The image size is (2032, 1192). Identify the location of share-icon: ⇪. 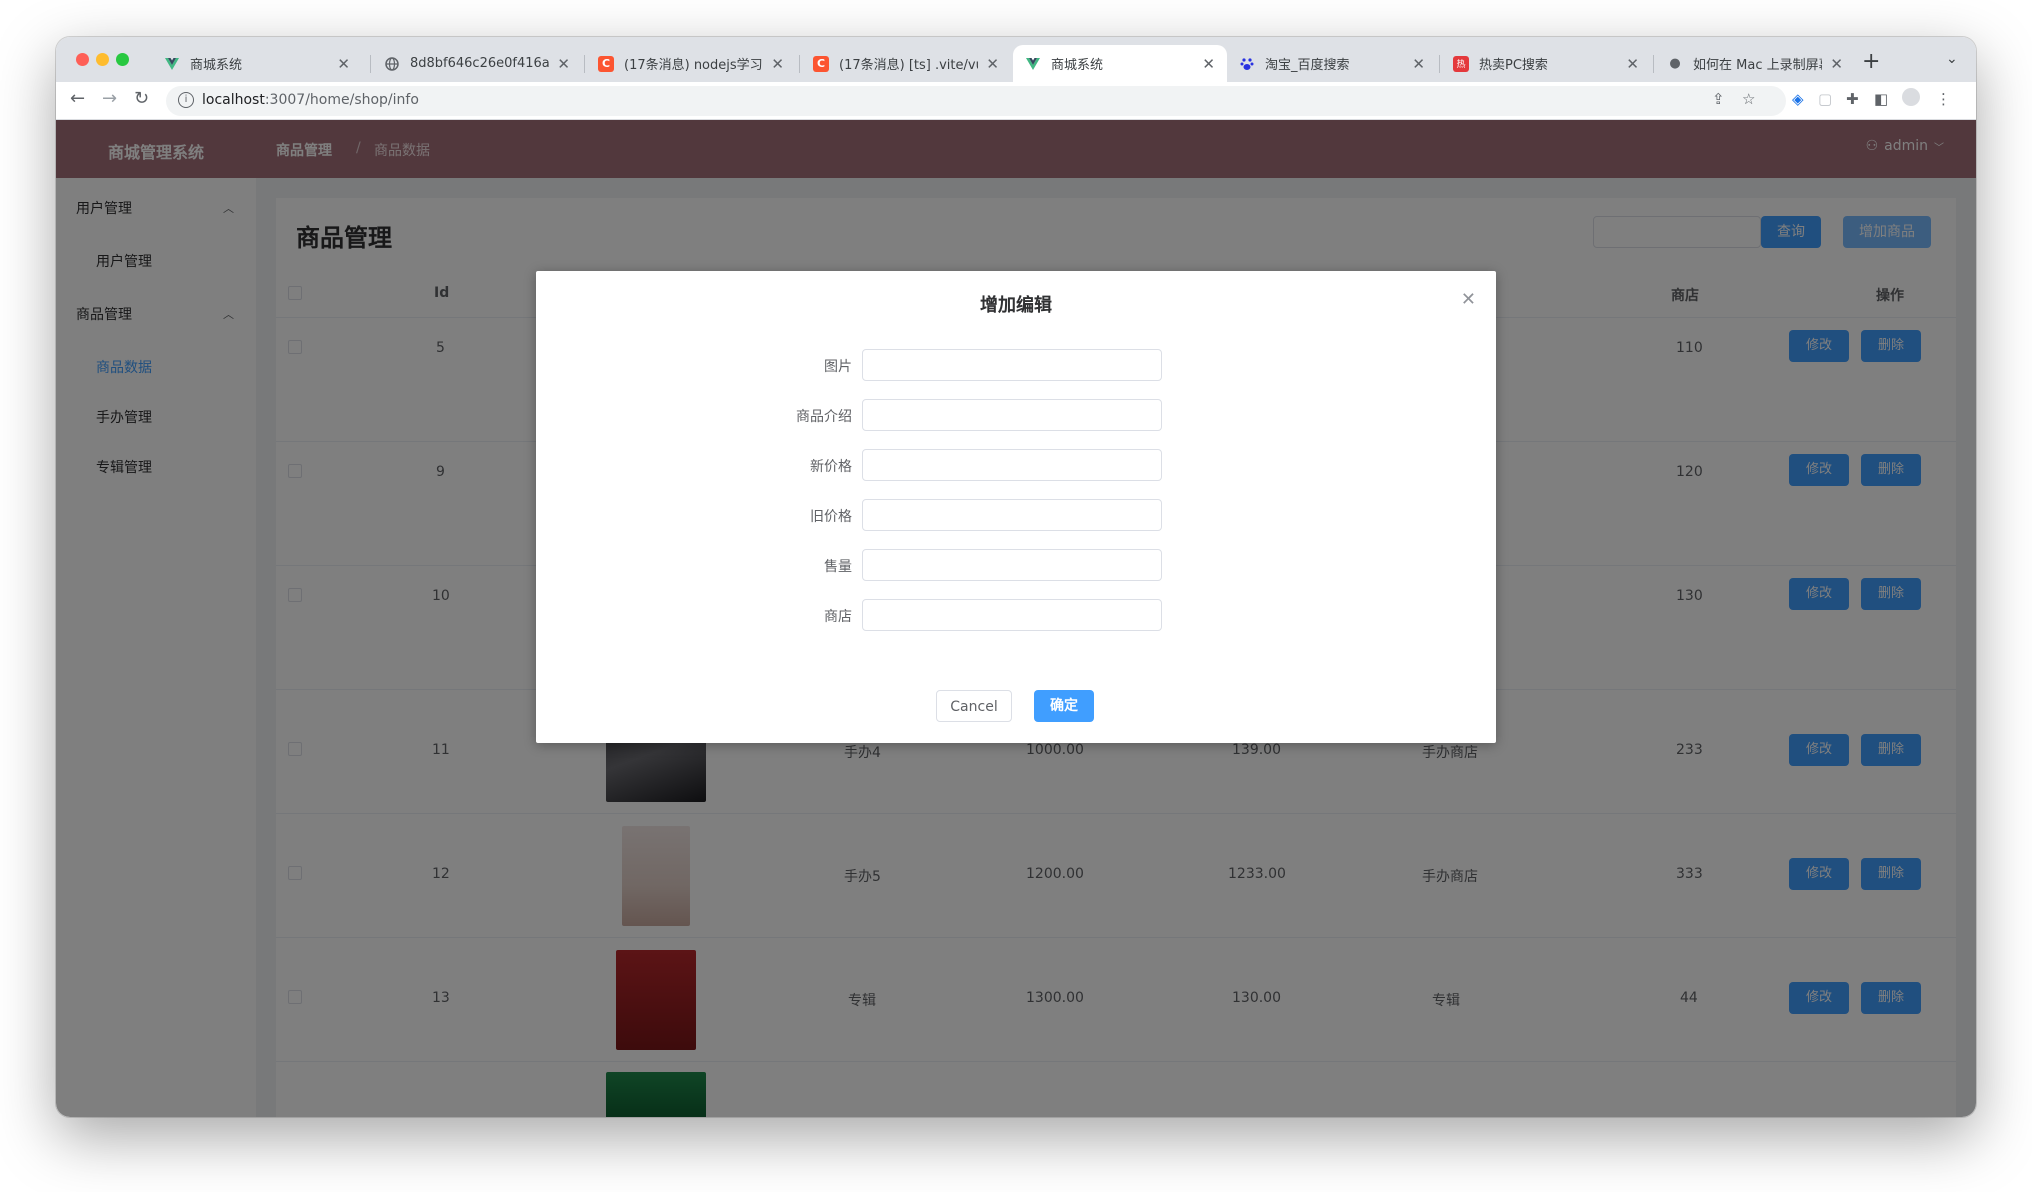
(1718, 99).